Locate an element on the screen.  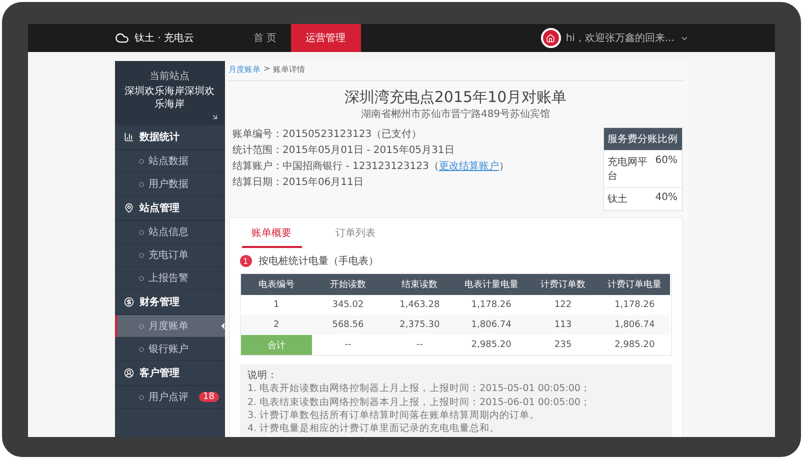
menu-item: 站点信息 is located at coordinates (169, 232).